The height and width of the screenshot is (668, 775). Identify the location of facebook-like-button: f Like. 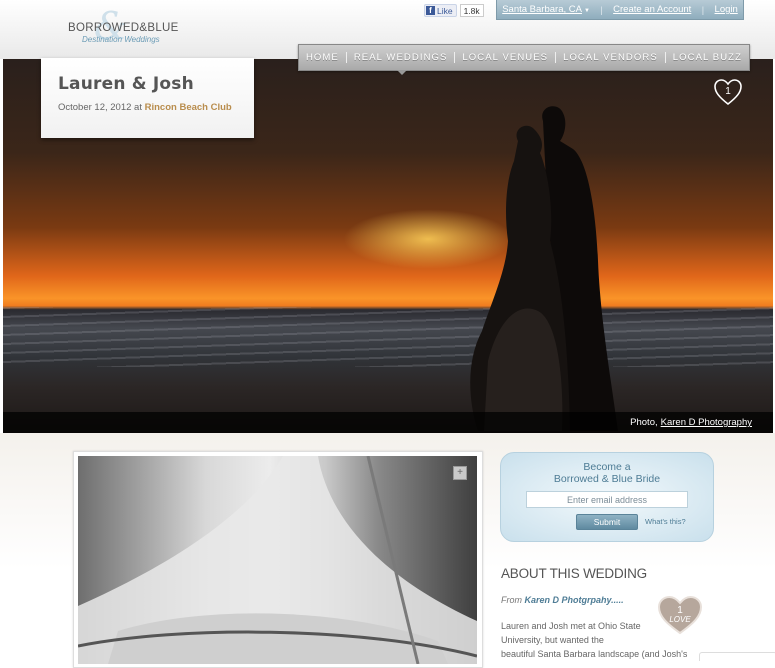
(440, 10).